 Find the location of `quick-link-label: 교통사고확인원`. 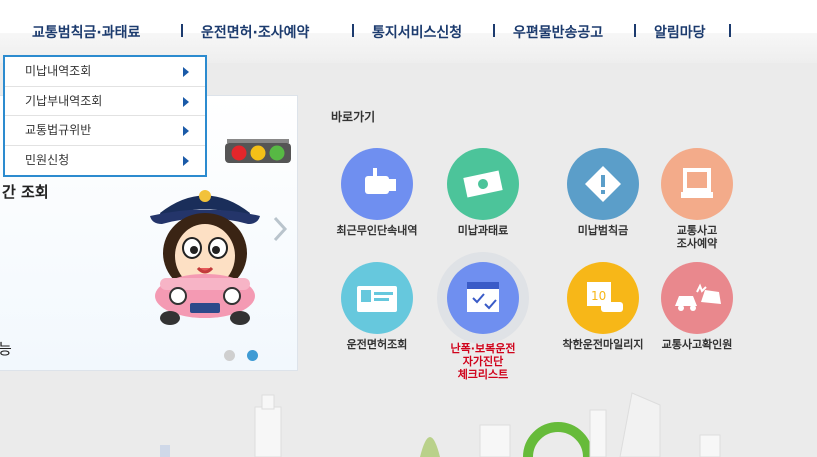

quick-link-label: 교통사고확인원 is located at coordinates (697, 344).